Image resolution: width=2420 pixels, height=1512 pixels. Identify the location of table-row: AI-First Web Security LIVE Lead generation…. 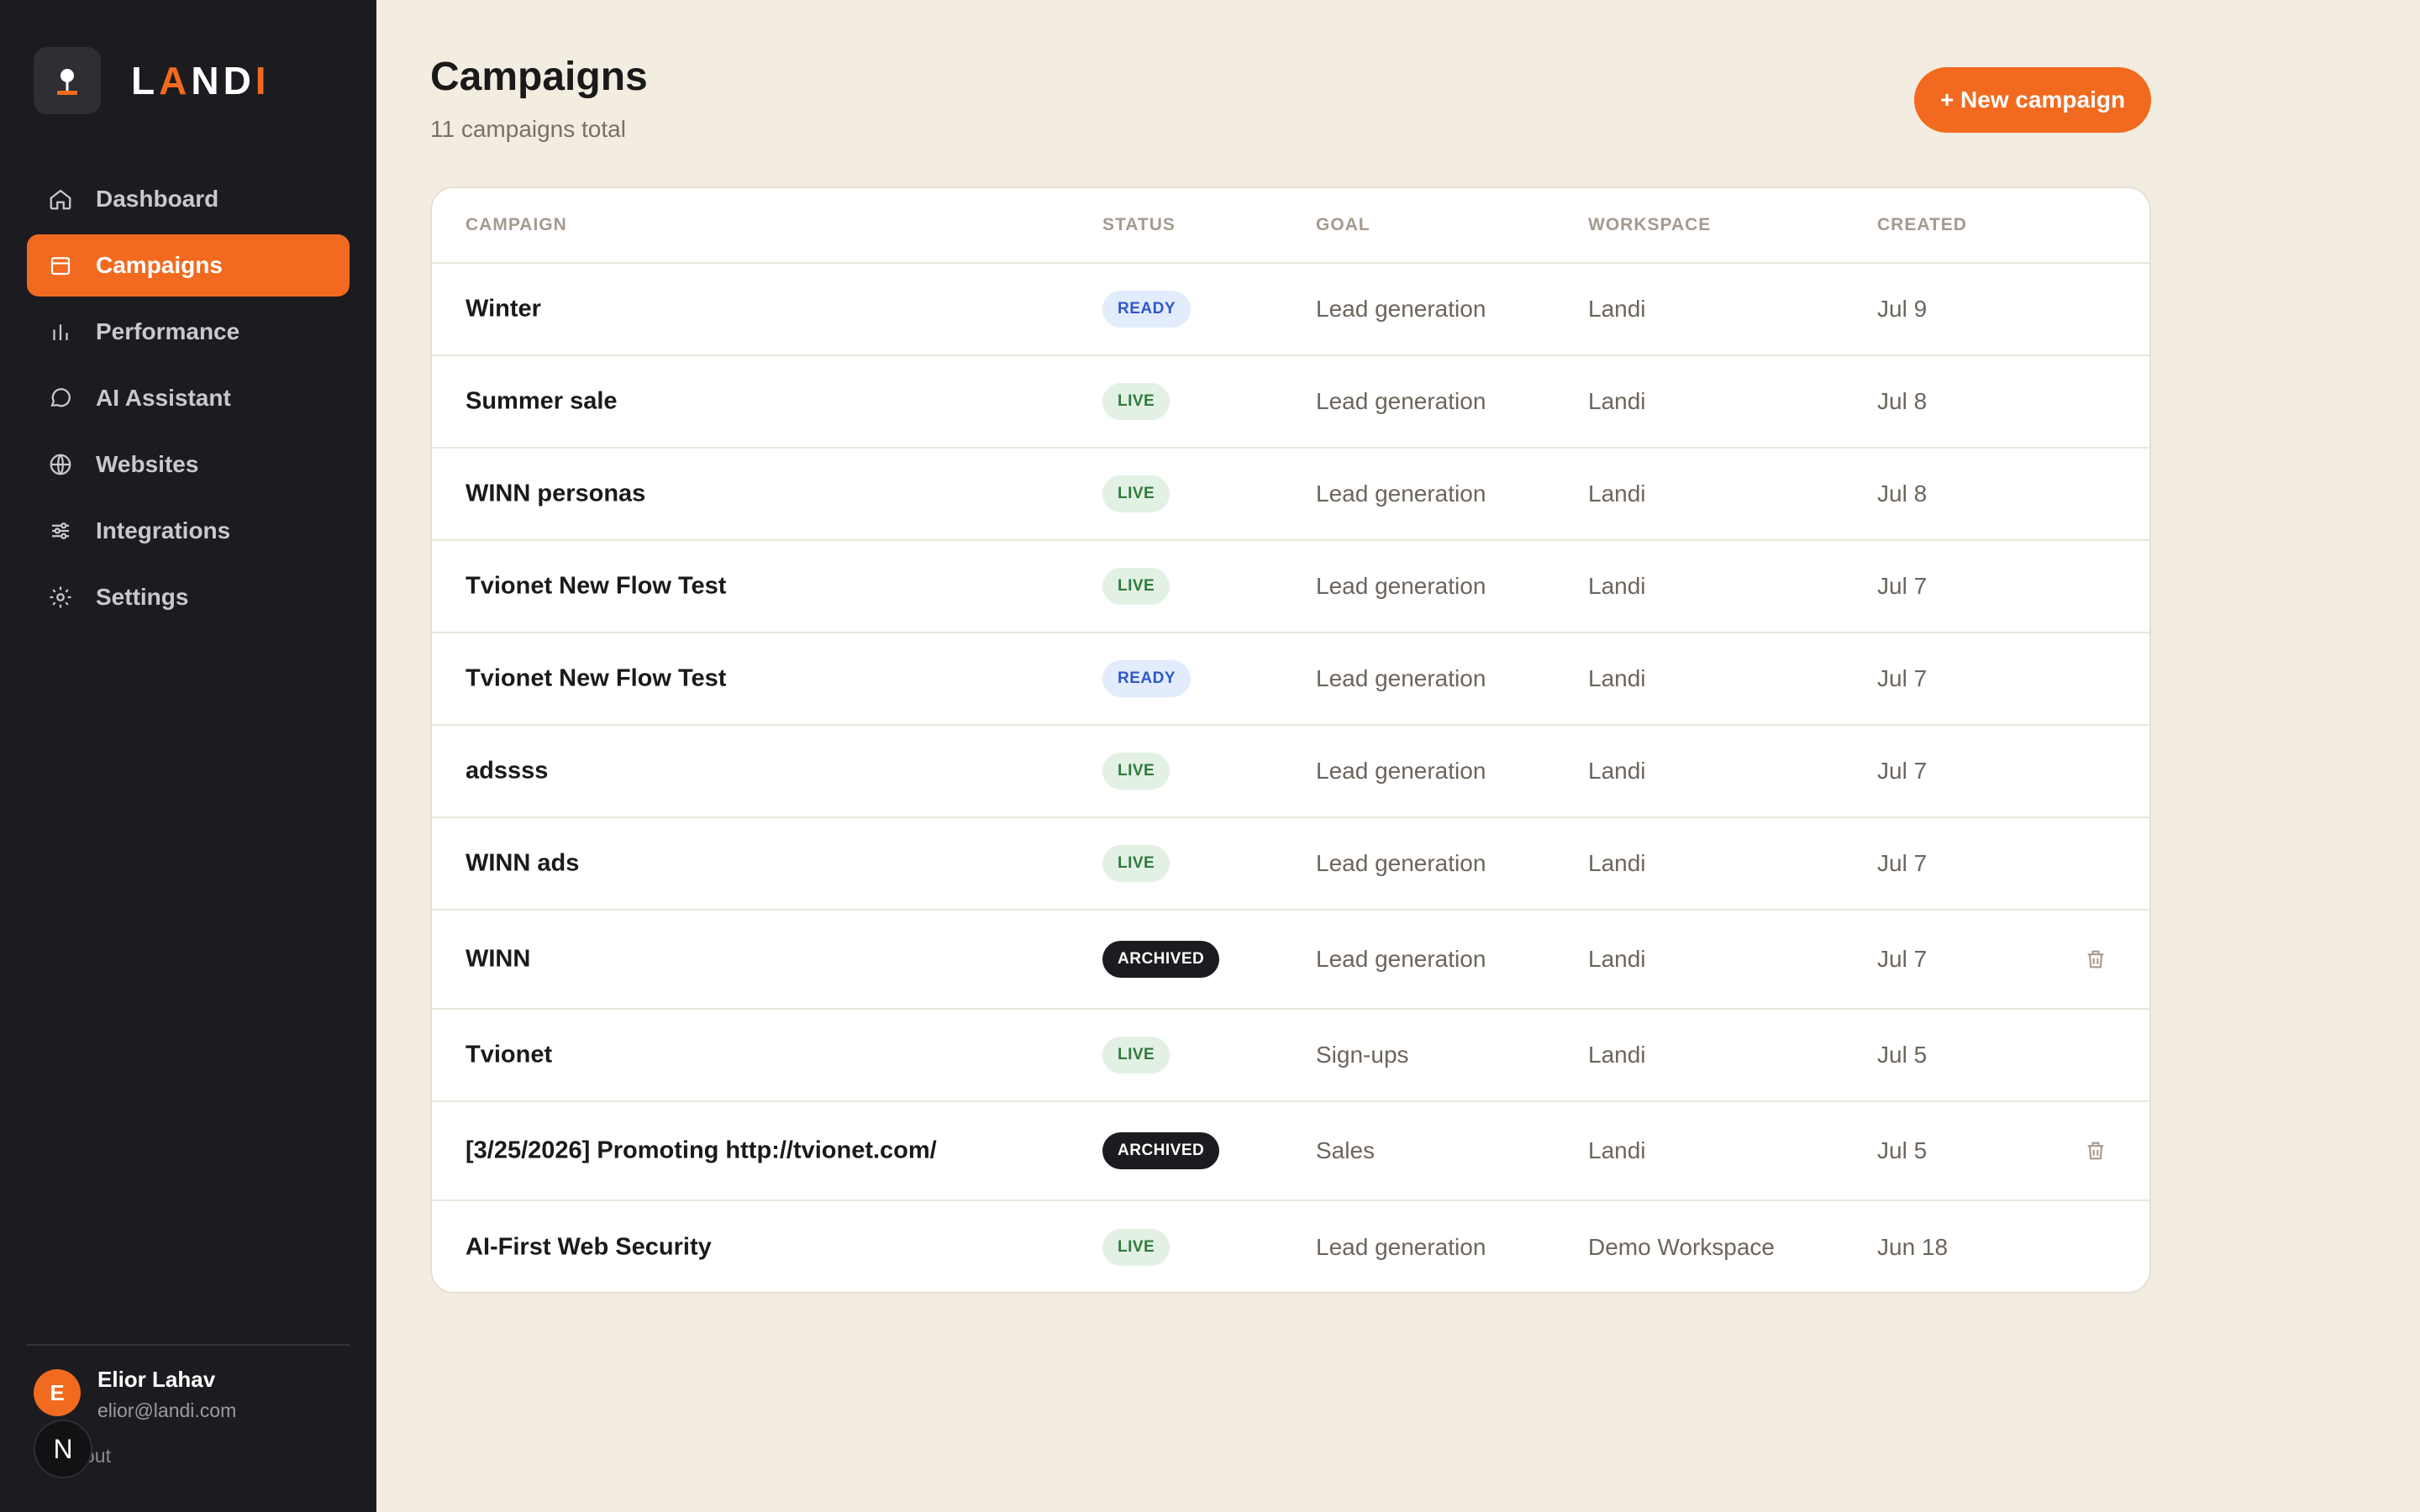
(1290, 1246).